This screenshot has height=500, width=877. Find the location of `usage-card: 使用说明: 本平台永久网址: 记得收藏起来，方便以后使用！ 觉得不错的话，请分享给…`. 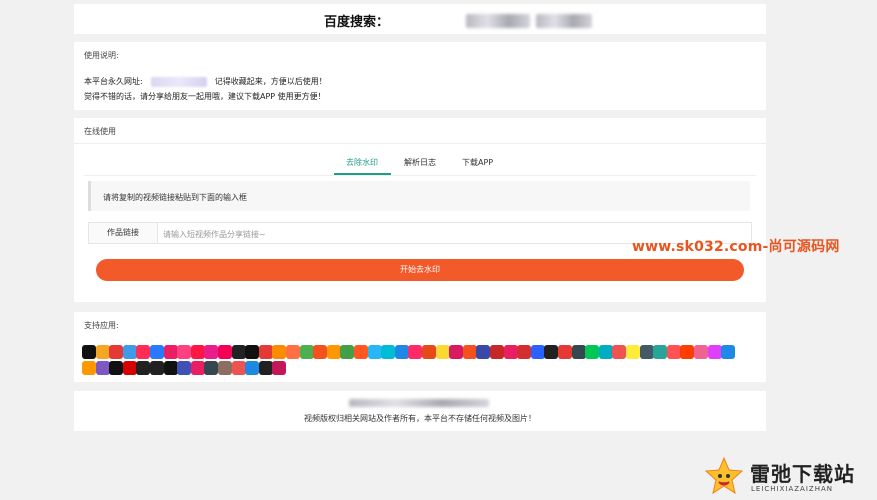

usage-card: 使用说明: 本平台永久网址: 记得收藏起来，方便以后使用！ 觉得不错的话，请分享给… is located at coordinates (420, 76).